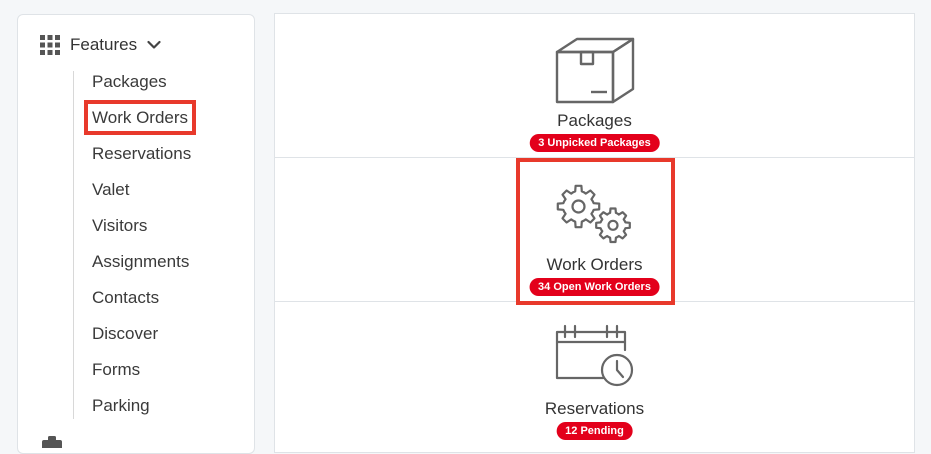 The image size is (931, 454). I want to click on status-badge: 12 Pending, so click(594, 431).